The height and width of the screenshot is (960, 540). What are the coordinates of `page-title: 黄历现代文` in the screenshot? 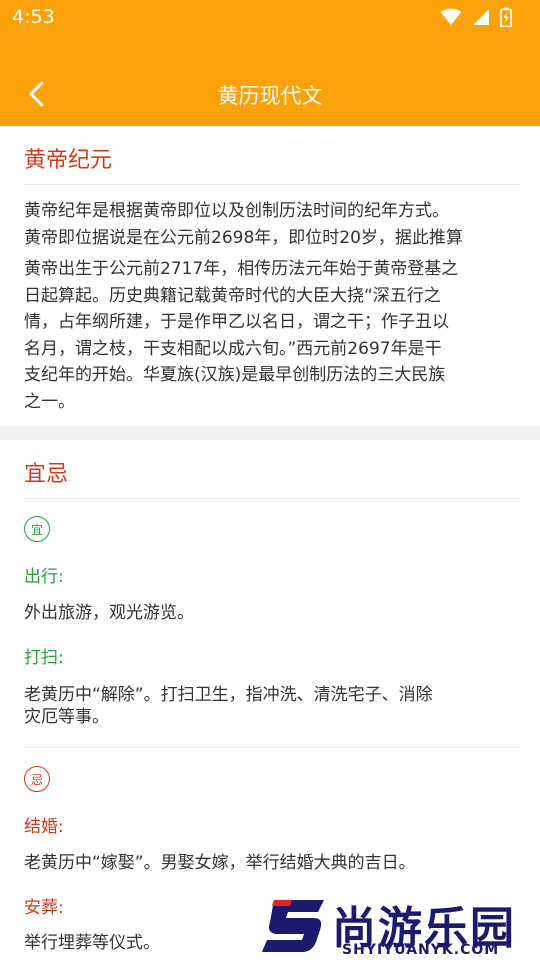 It's located at (270, 96).